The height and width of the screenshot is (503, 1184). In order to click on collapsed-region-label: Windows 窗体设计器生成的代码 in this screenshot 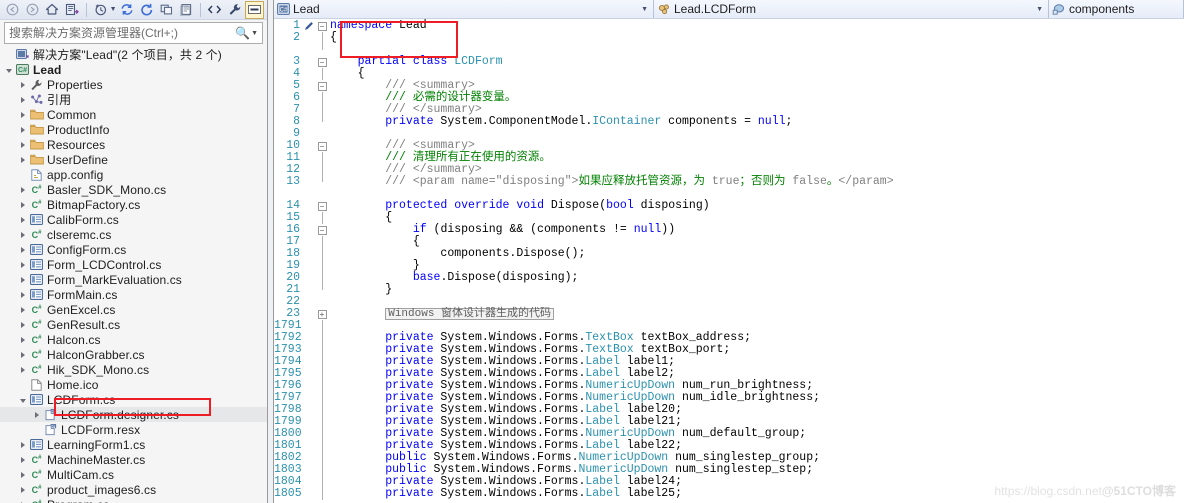, I will do `click(470, 314)`.